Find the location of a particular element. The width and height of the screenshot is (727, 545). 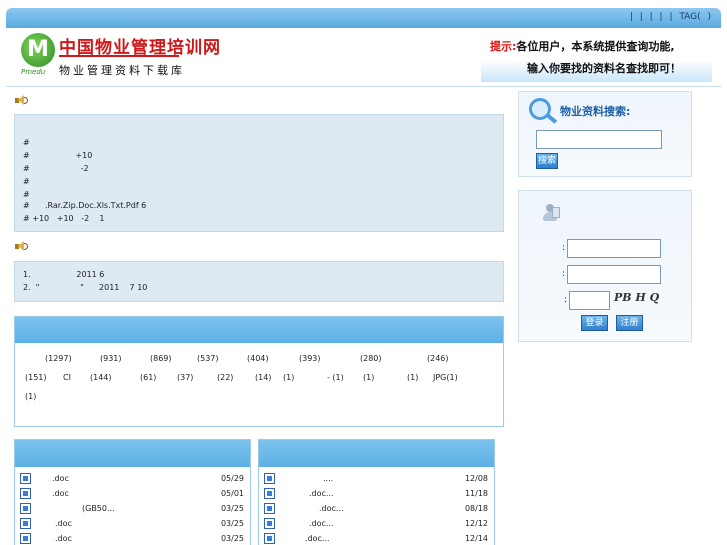

category-link: (22) is located at coordinates (225, 377).